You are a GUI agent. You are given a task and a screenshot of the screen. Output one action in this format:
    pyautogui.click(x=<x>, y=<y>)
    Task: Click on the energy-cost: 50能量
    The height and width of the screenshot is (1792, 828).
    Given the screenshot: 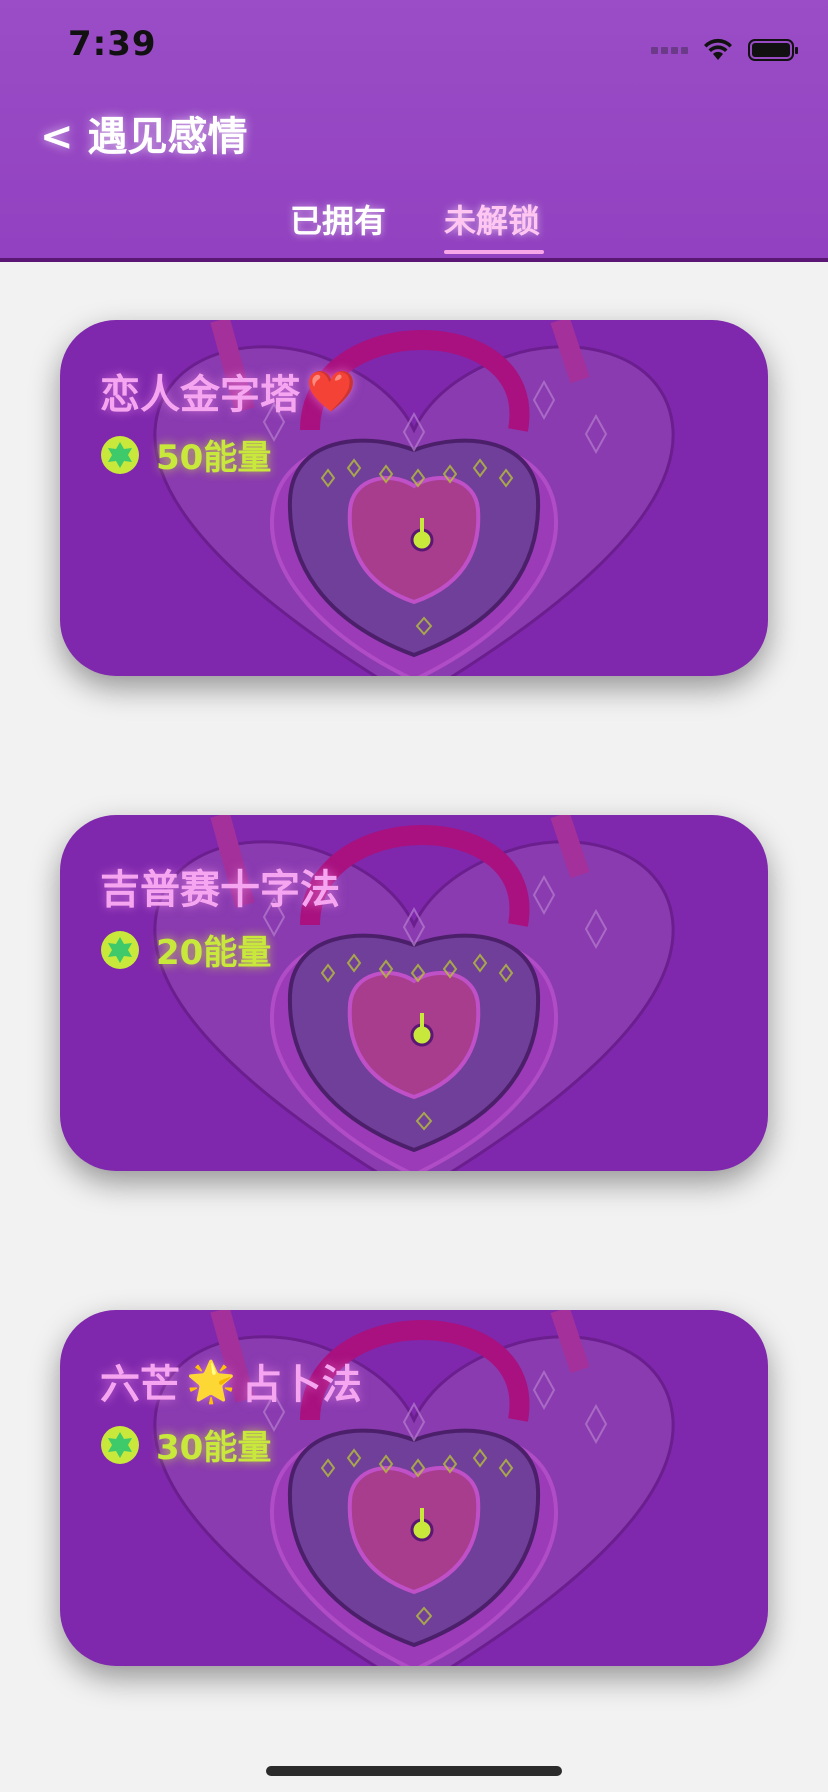 What is the action you would take?
    pyautogui.click(x=185, y=454)
    